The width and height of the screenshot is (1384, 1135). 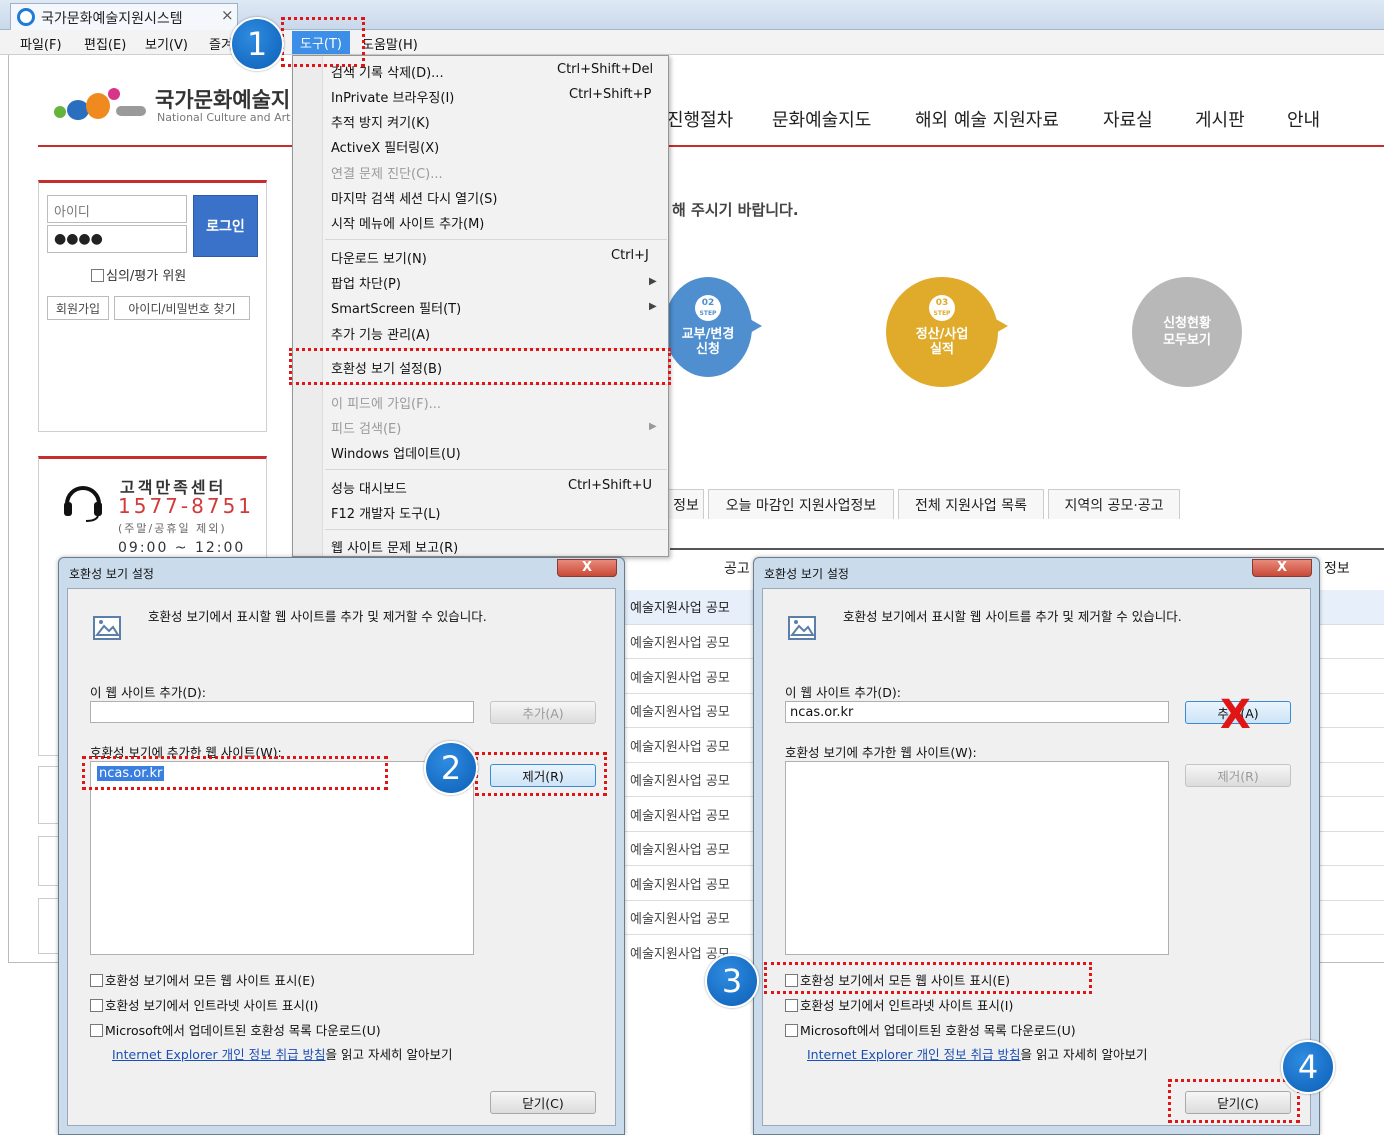 What do you see at coordinates (1128, 119) in the screenshot?
I see `nav-archive: 자료실` at bounding box center [1128, 119].